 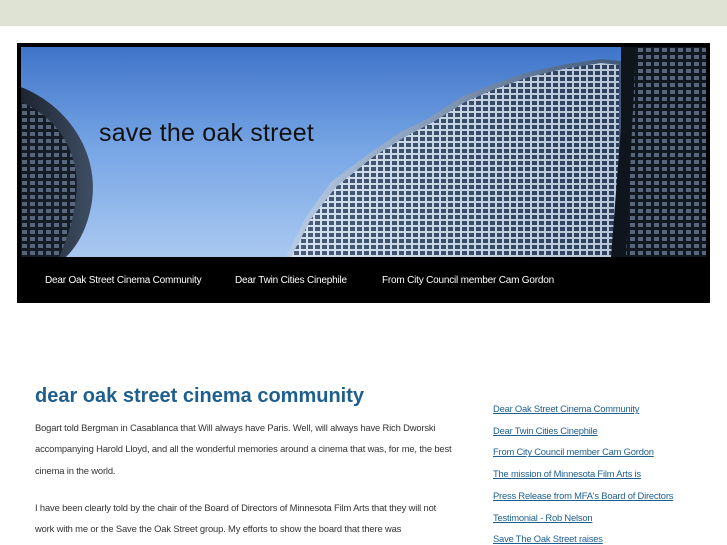 What do you see at coordinates (603, 431) in the screenshot?
I see `sidebar-link: Dear Twin Cities Cinephile` at bounding box center [603, 431].